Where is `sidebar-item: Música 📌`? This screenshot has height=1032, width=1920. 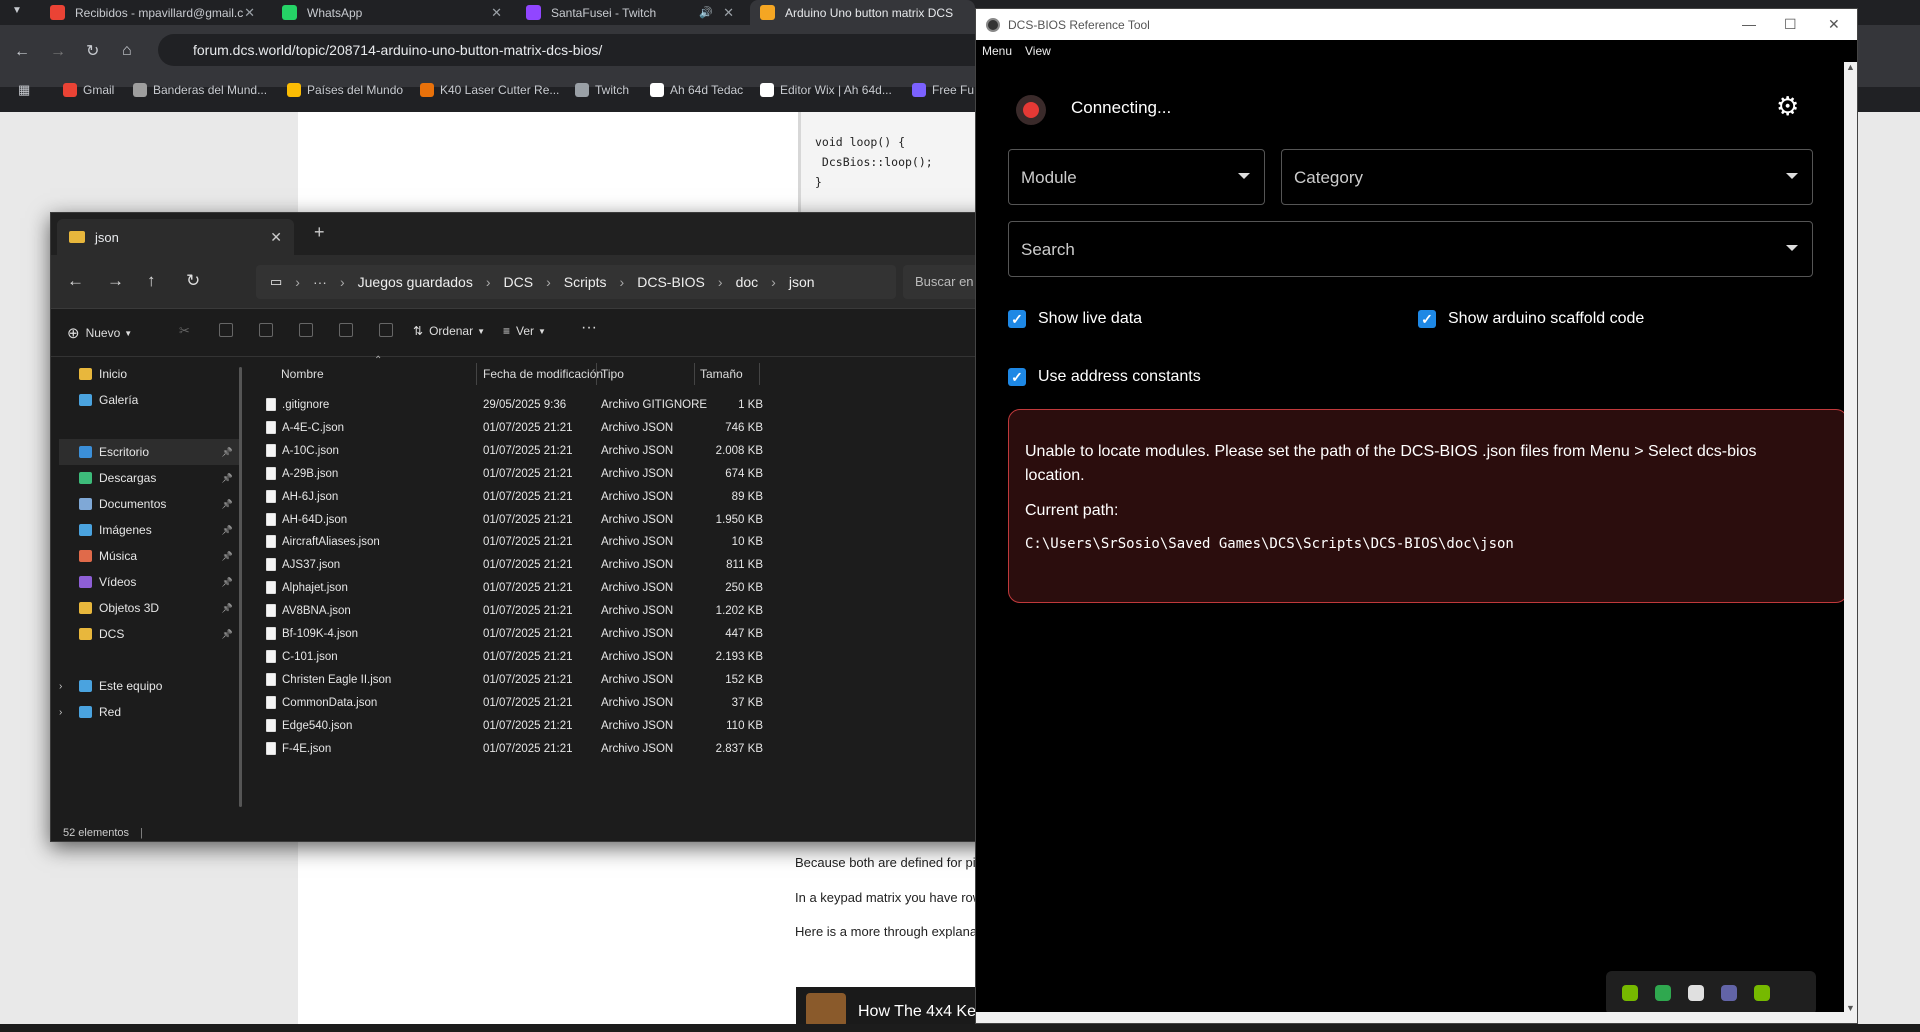
sidebar-item: Música 📌 is located at coordinates (159, 556).